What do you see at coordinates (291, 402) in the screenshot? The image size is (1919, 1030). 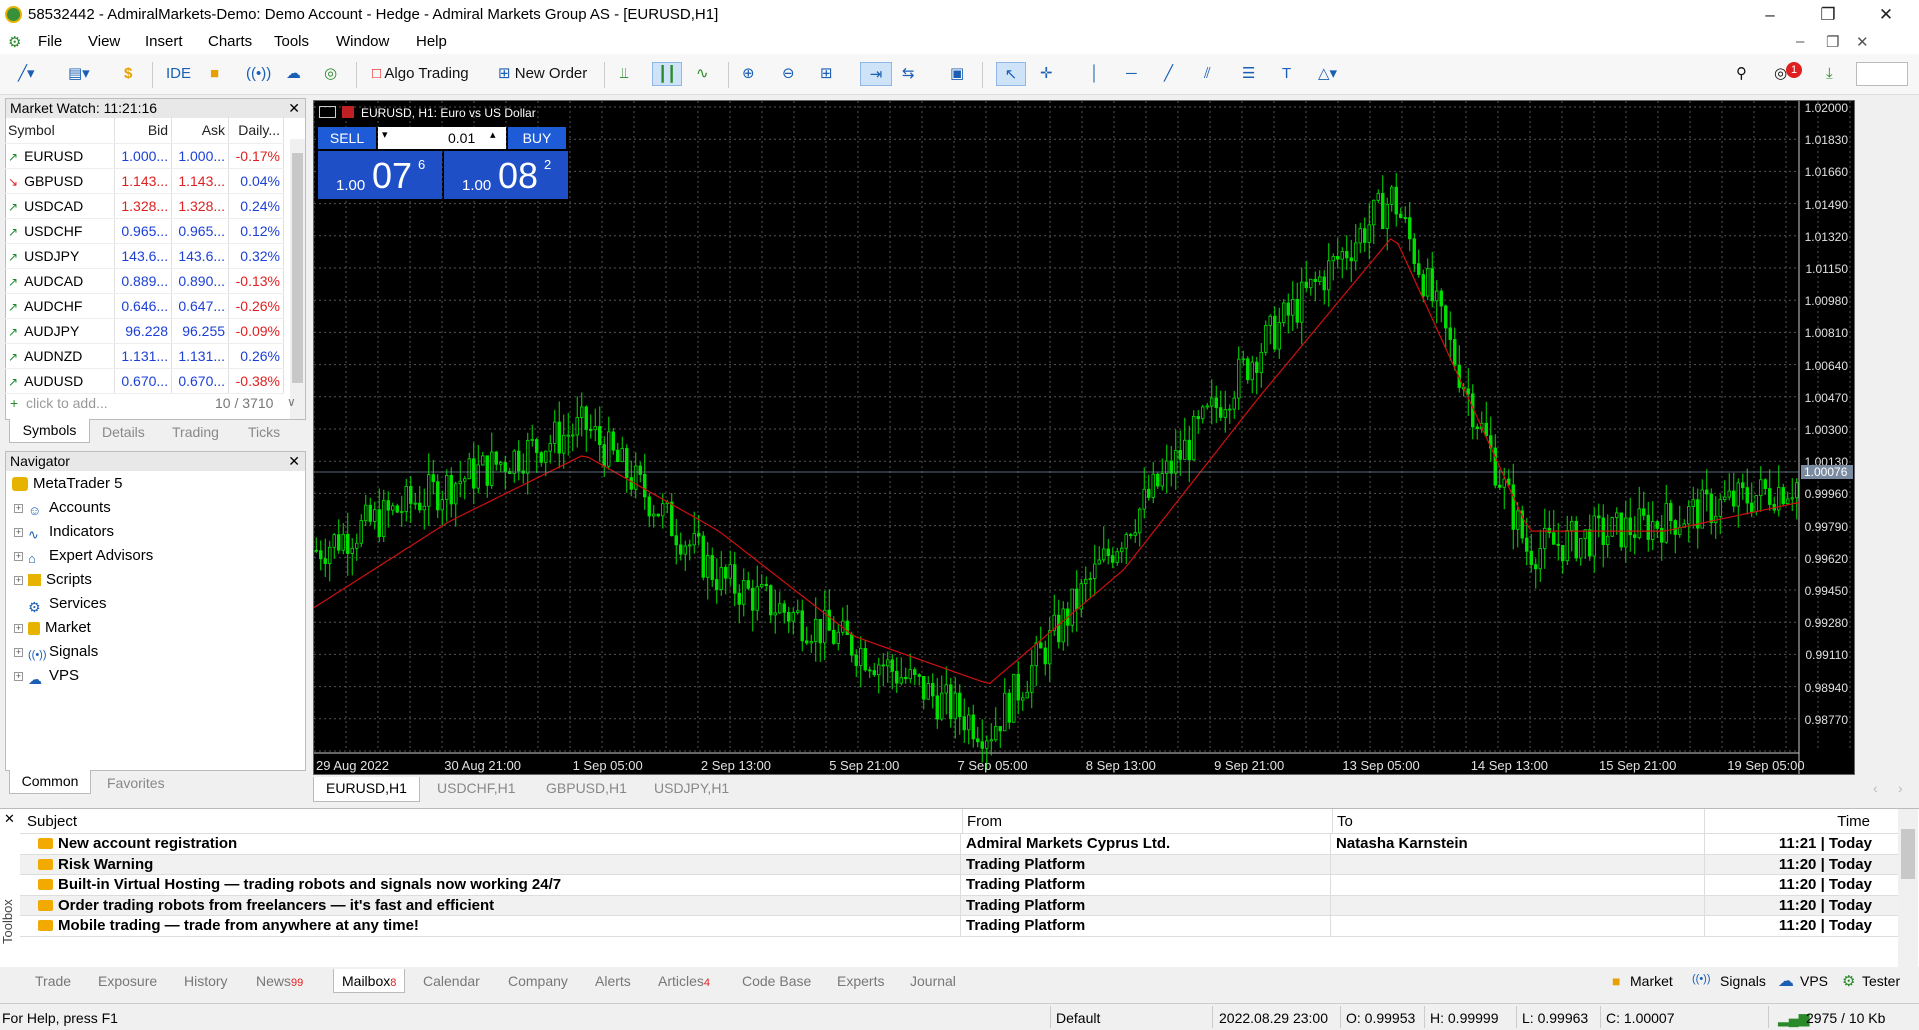 I see `count-chevron-icon: ∨` at bounding box center [291, 402].